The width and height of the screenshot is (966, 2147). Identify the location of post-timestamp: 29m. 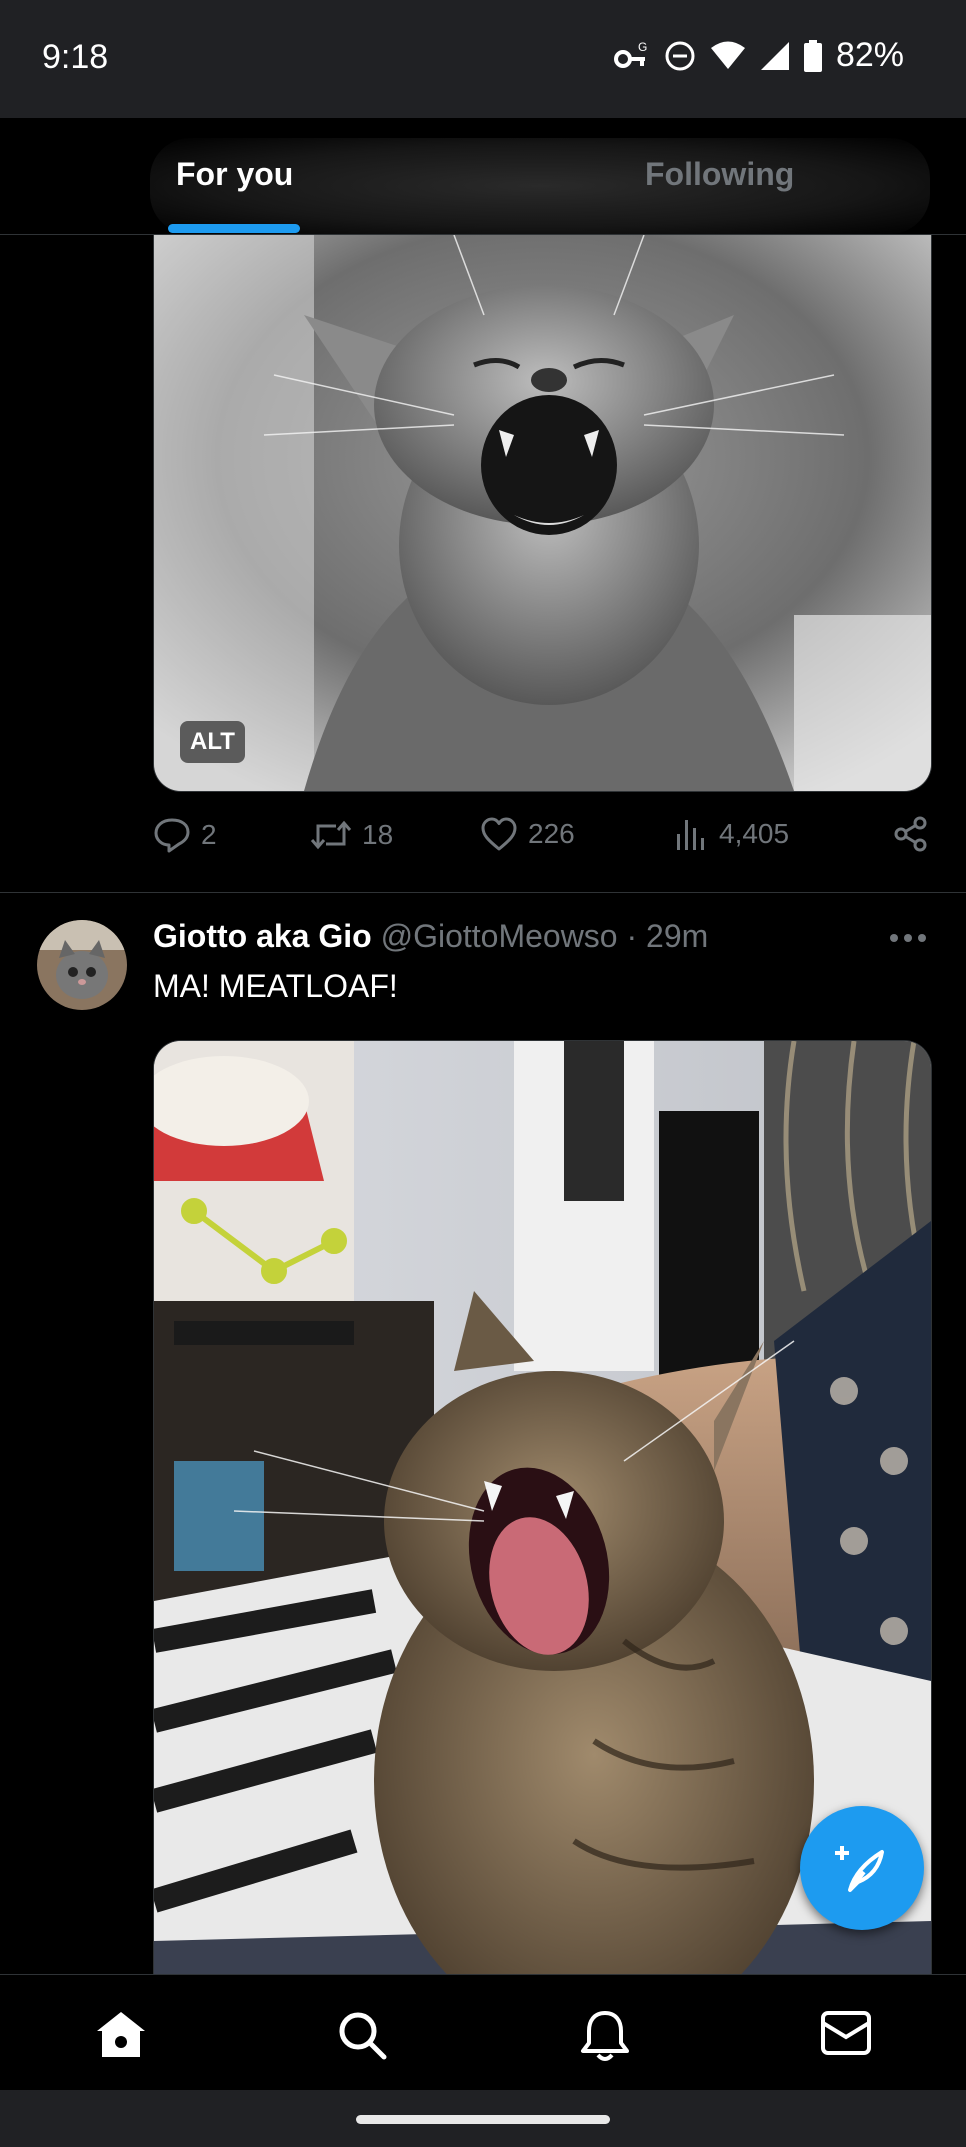
(677, 936).